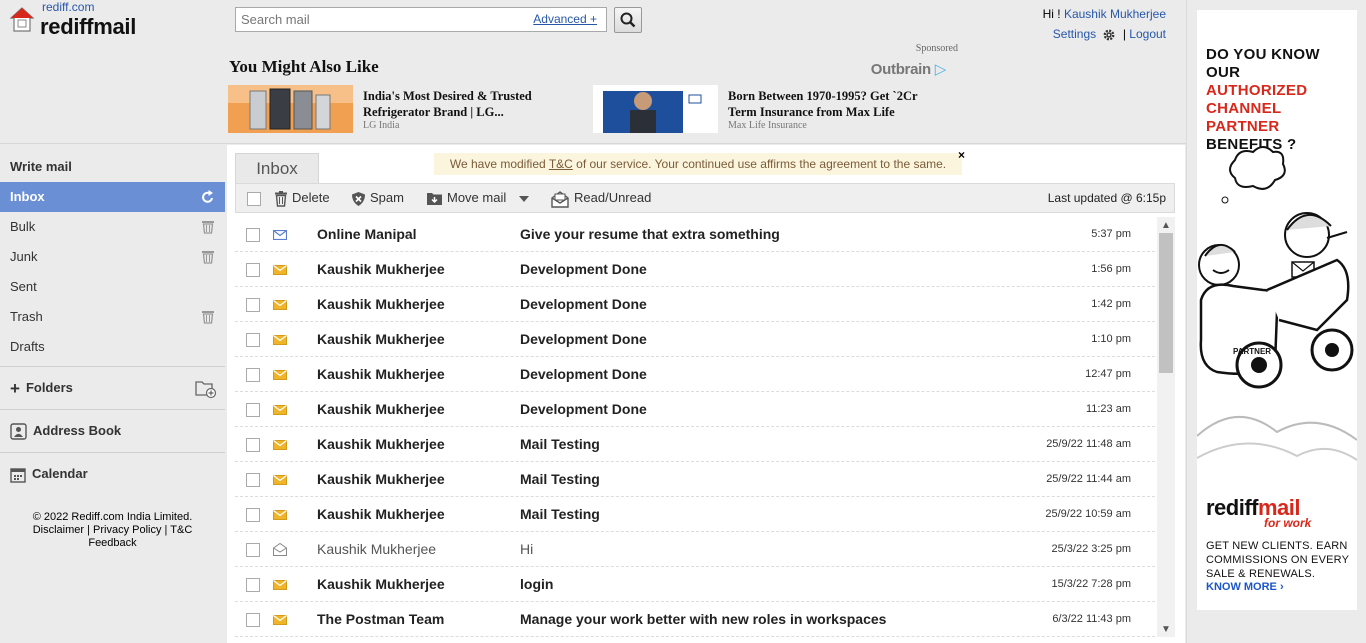  What do you see at coordinates (27, 346) in the screenshot?
I see `sidebar-item-label: Drafts` at bounding box center [27, 346].